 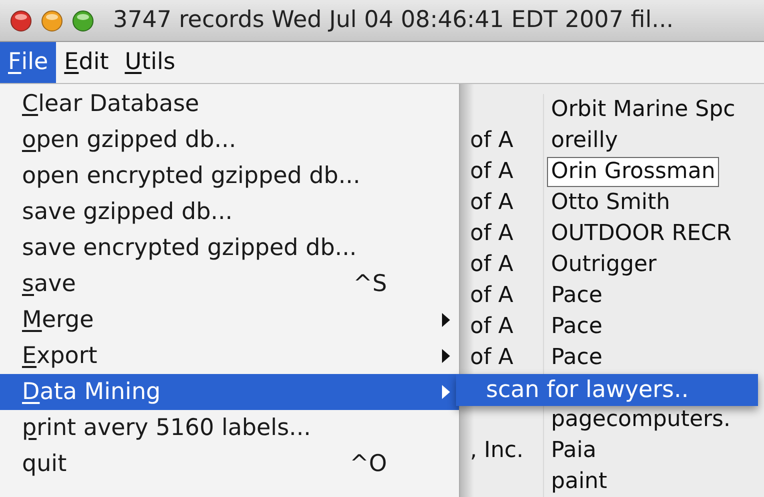 I want to click on menu-item: Data Mining, so click(x=229, y=392).